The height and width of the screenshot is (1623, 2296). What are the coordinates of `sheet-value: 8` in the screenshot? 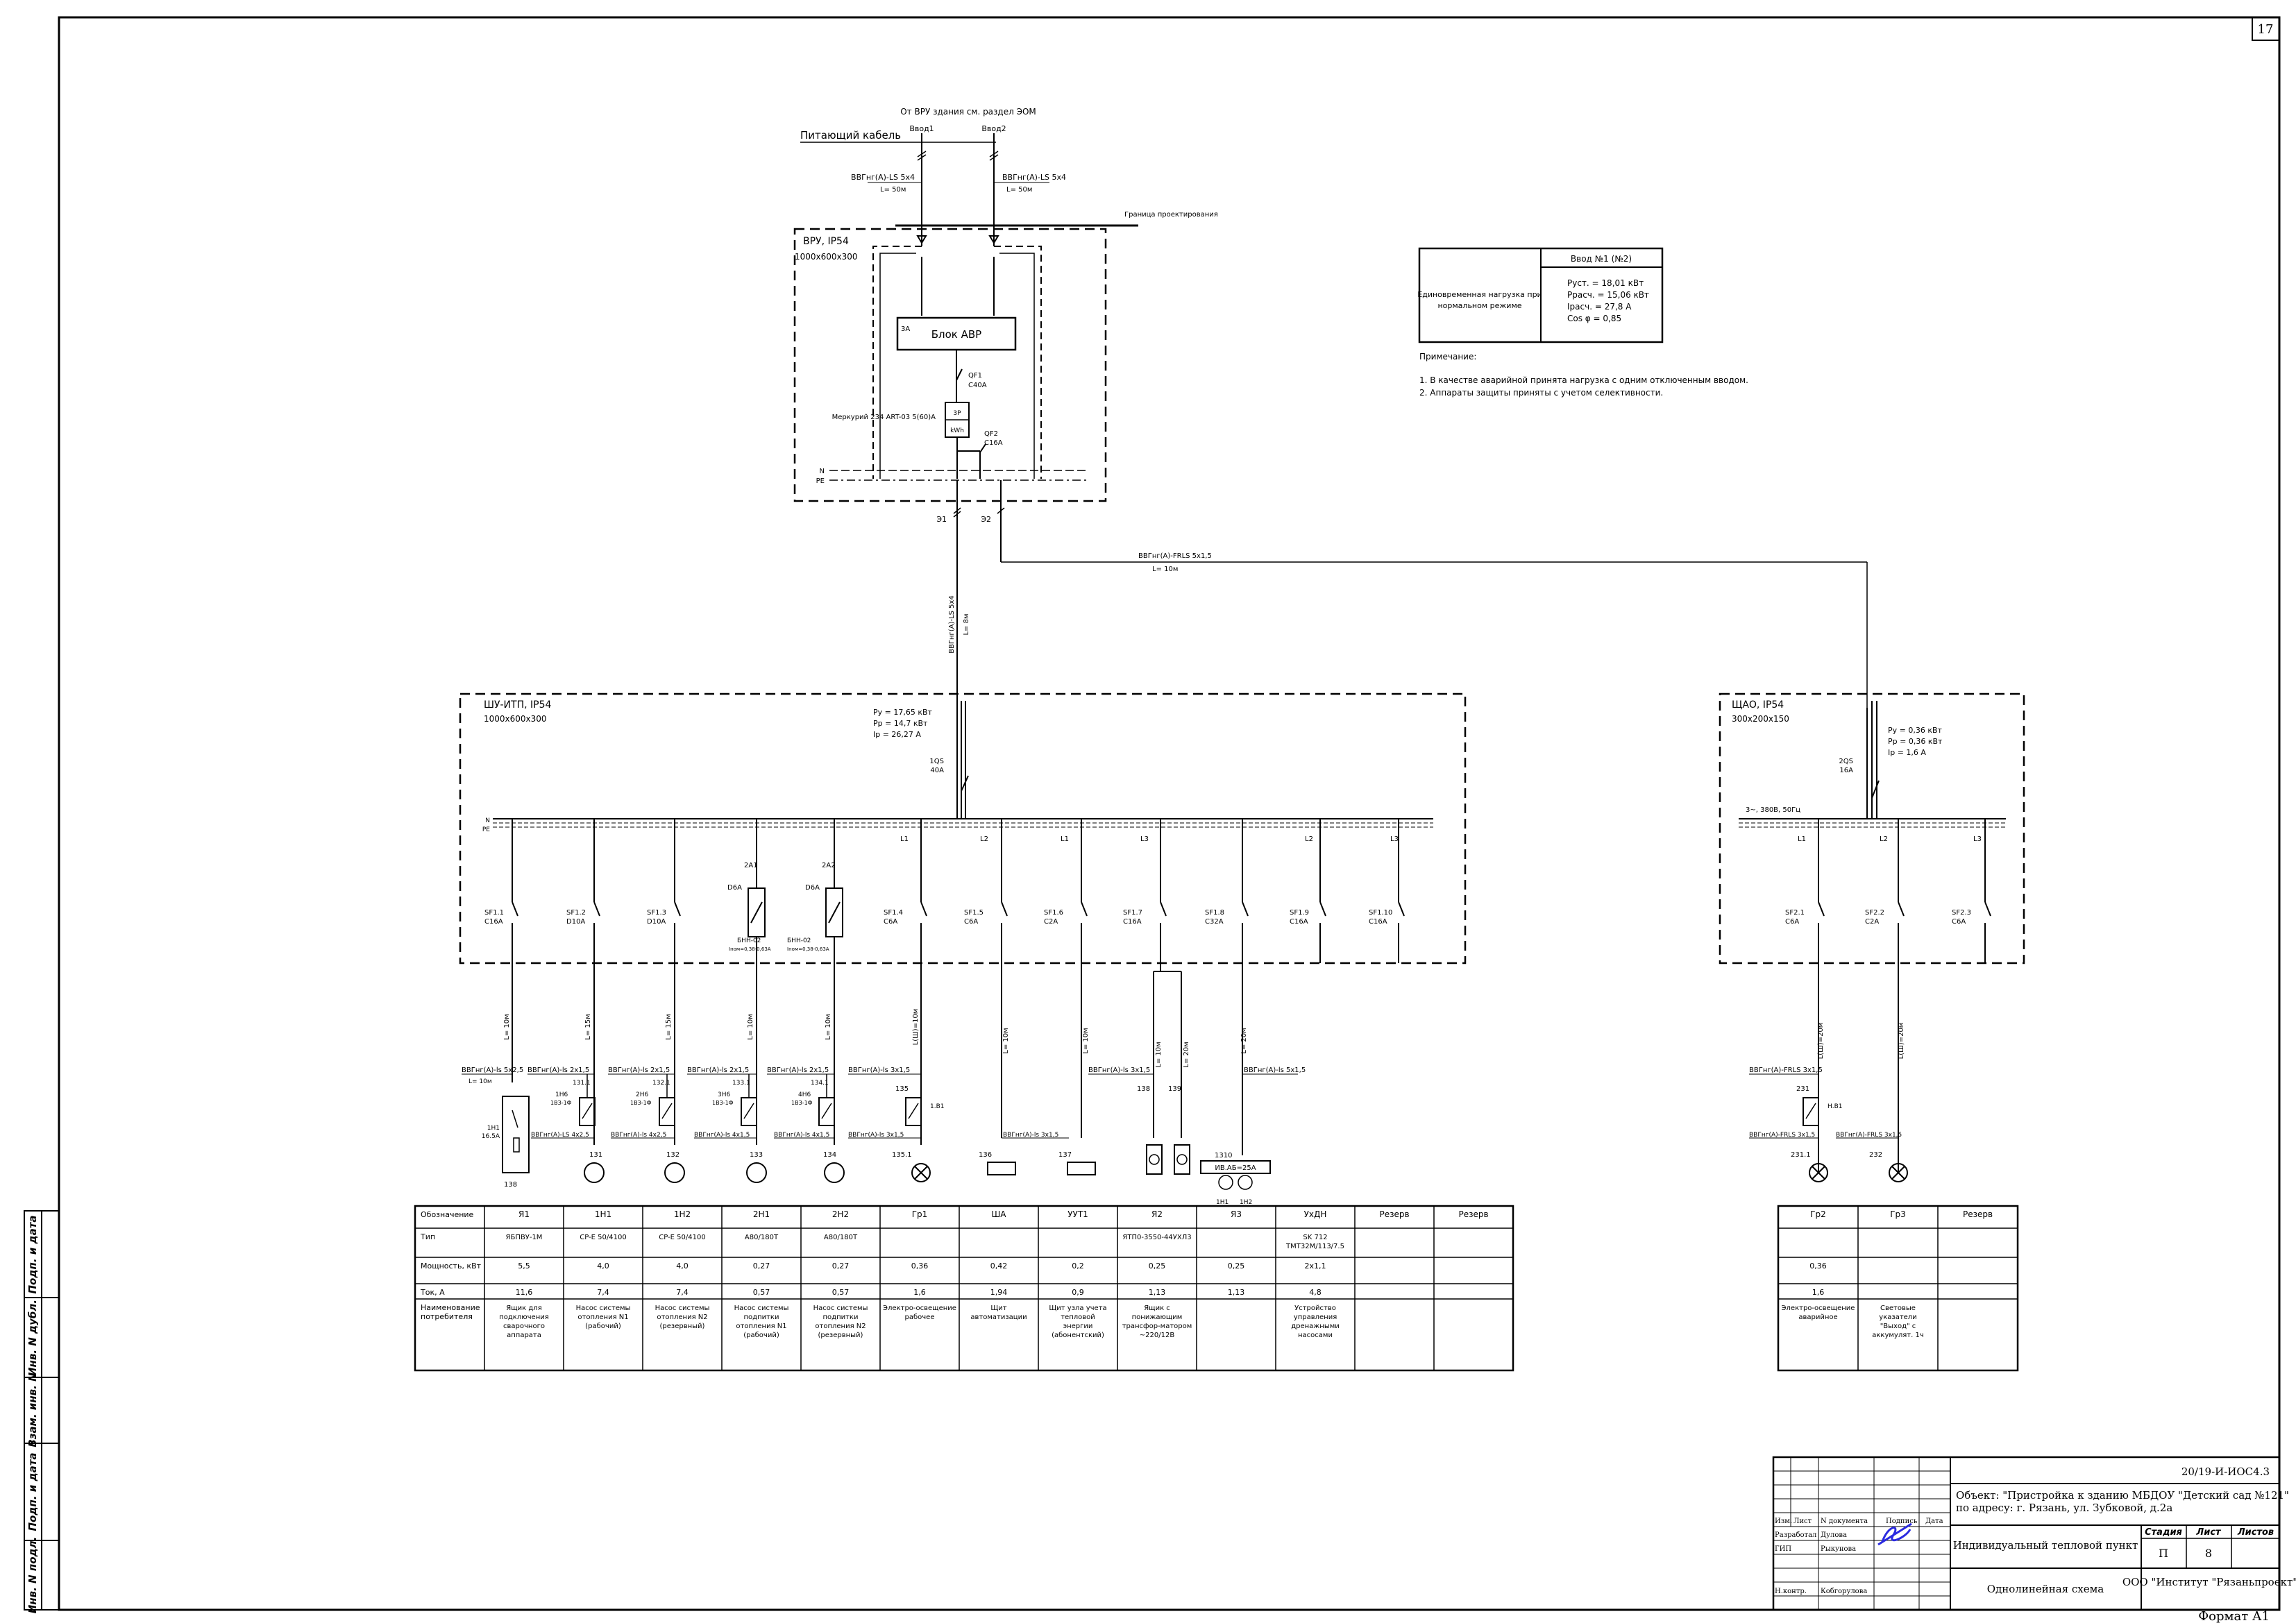 It's located at (2209, 1554).